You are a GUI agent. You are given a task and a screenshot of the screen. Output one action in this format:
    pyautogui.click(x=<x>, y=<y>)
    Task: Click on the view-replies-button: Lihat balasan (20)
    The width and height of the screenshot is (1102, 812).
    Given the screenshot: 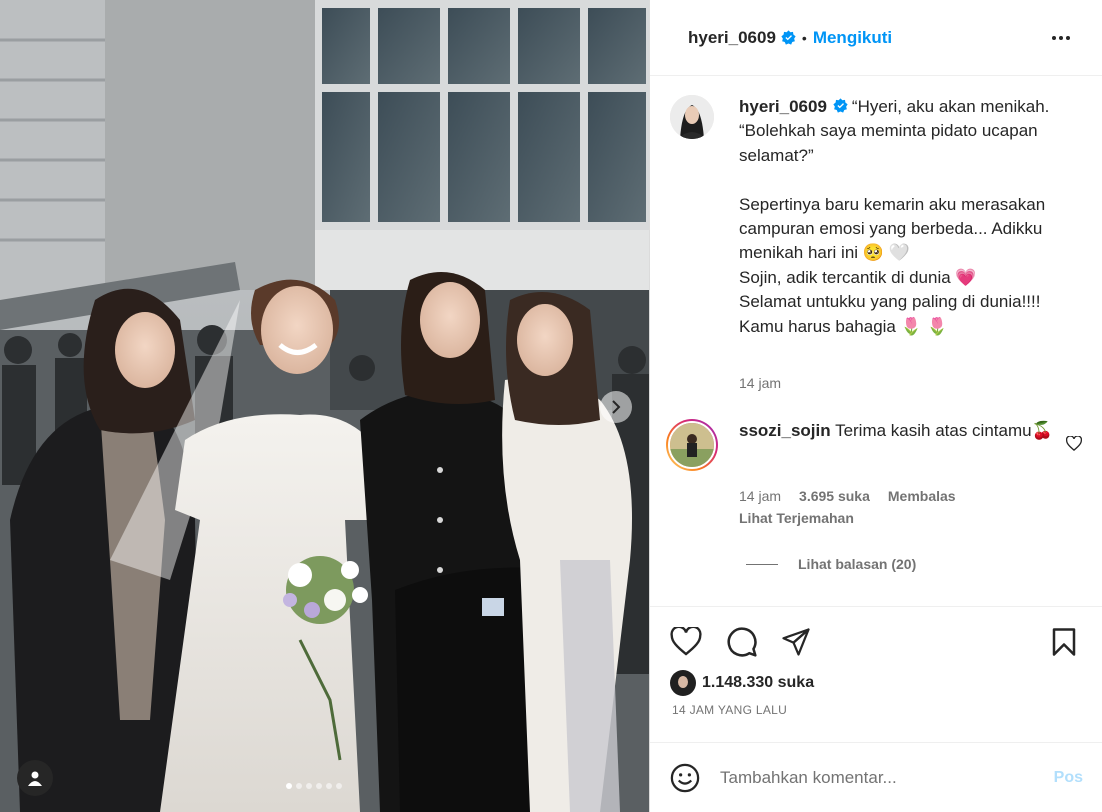 What is the action you would take?
    pyautogui.click(x=831, y=564)
    